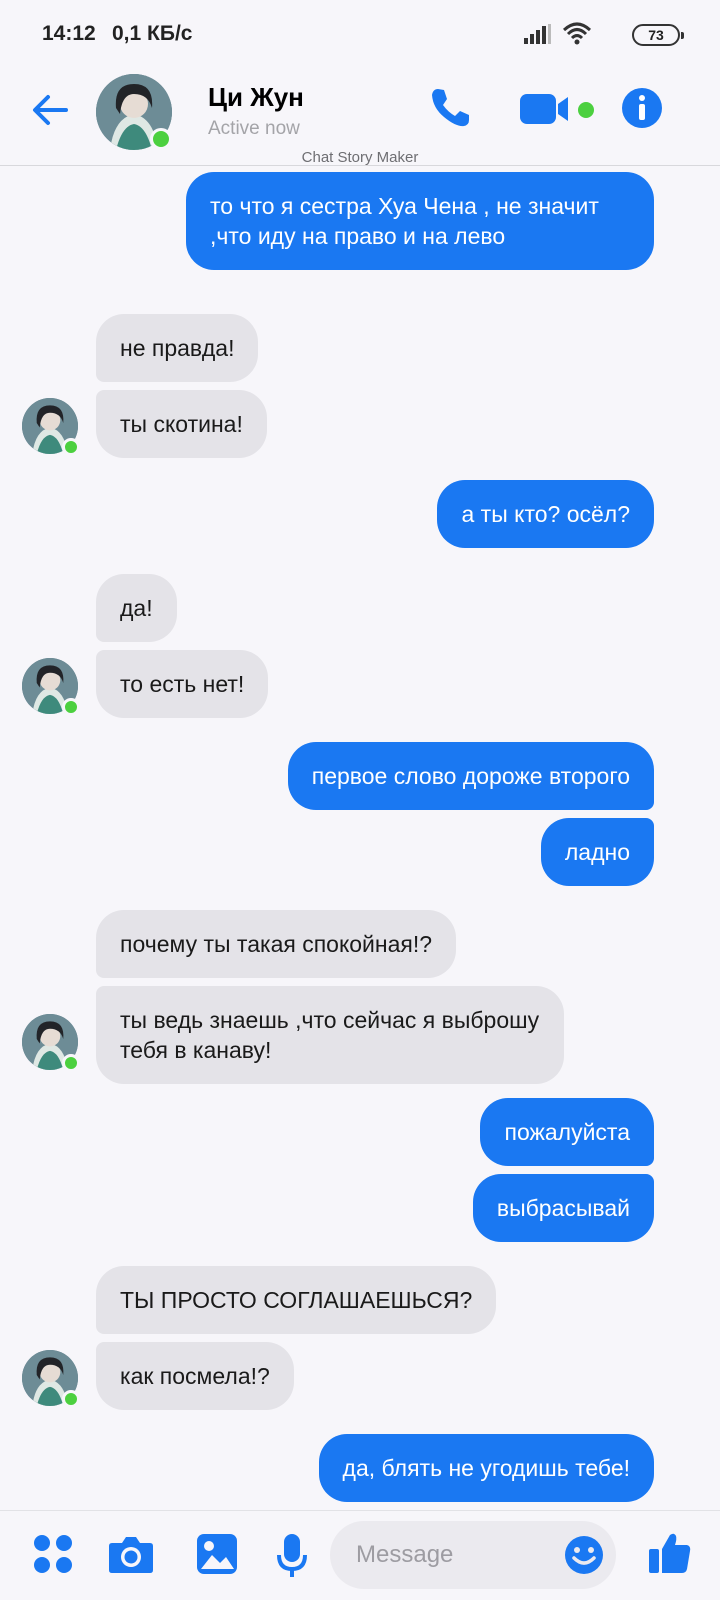  I want to click on network-speed: 0,1 КБ/с, so click(152, 33).